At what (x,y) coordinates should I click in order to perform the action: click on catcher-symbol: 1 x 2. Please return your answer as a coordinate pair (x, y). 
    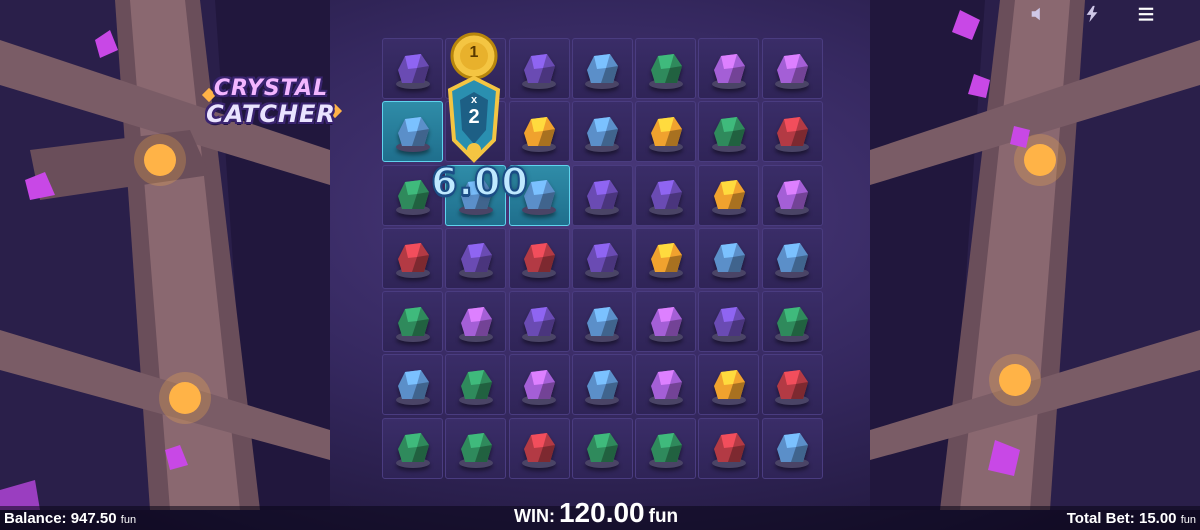
    Looking at the image, I should click on (474, 100).